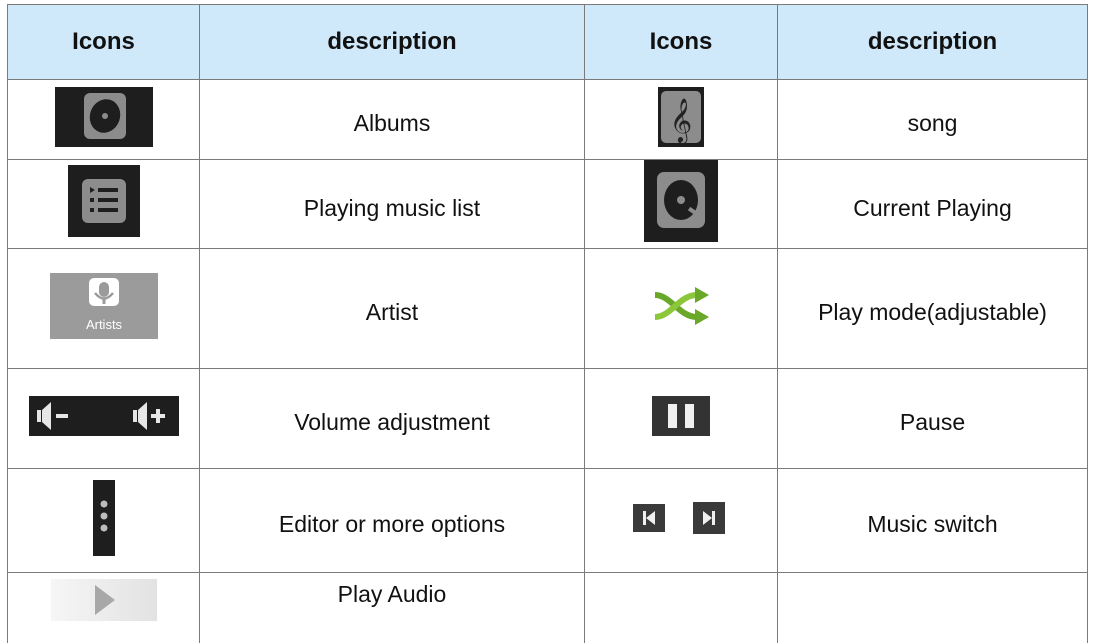 This screenshot has height=643, width=1093. I want to click on artists-caption: Artists, so click(103, 324).